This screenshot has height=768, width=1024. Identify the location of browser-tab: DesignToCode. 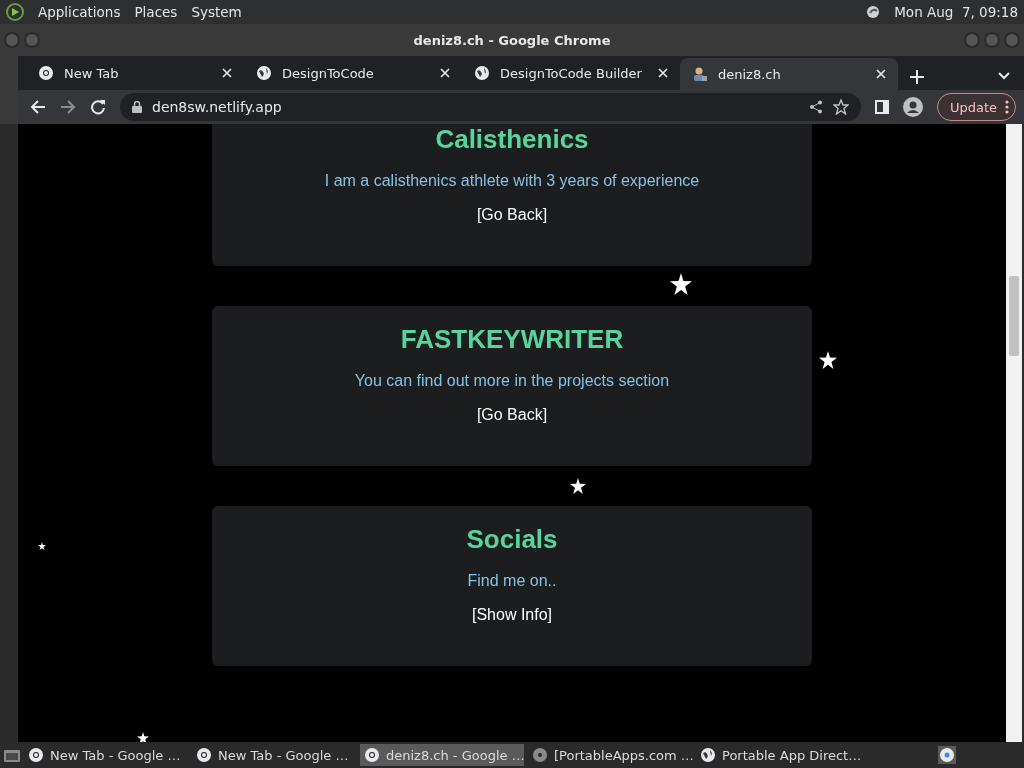
(353, 73).